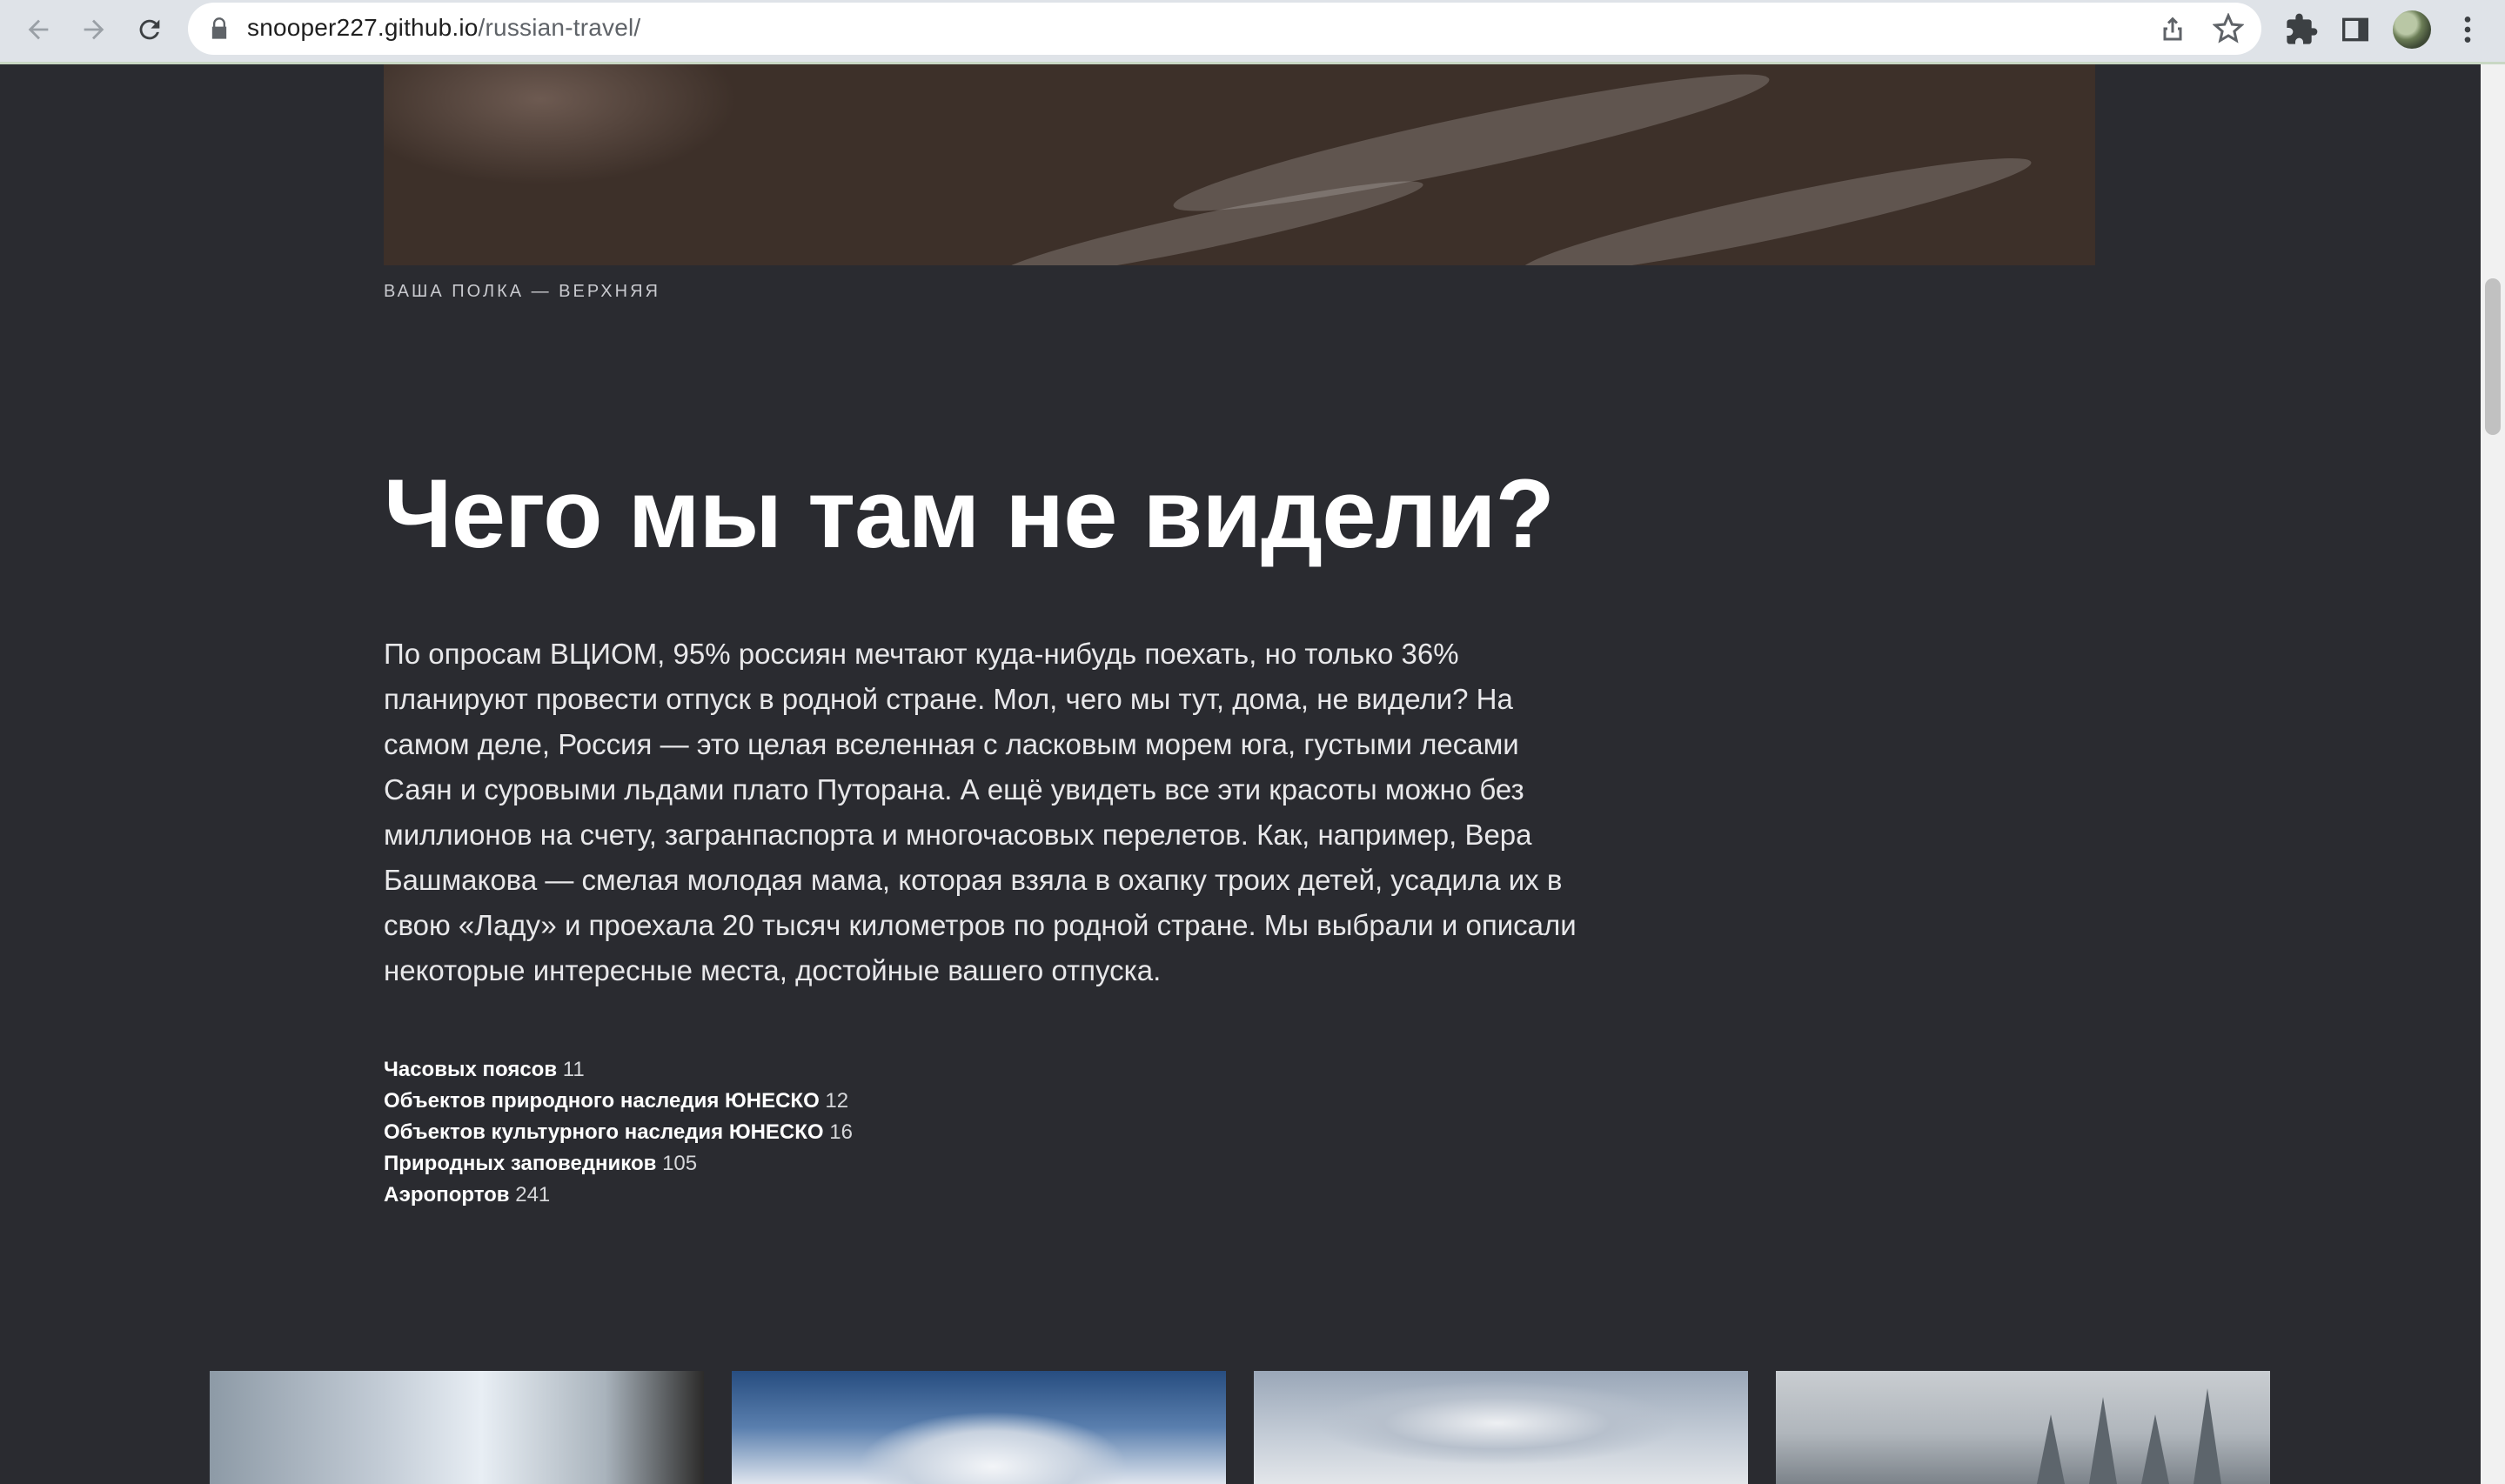 The width and height of the screenshot is (2505, 1484). I want to click on browser-toolbar: snooper227.github.io/russian-travel/, so click(1252, 32).